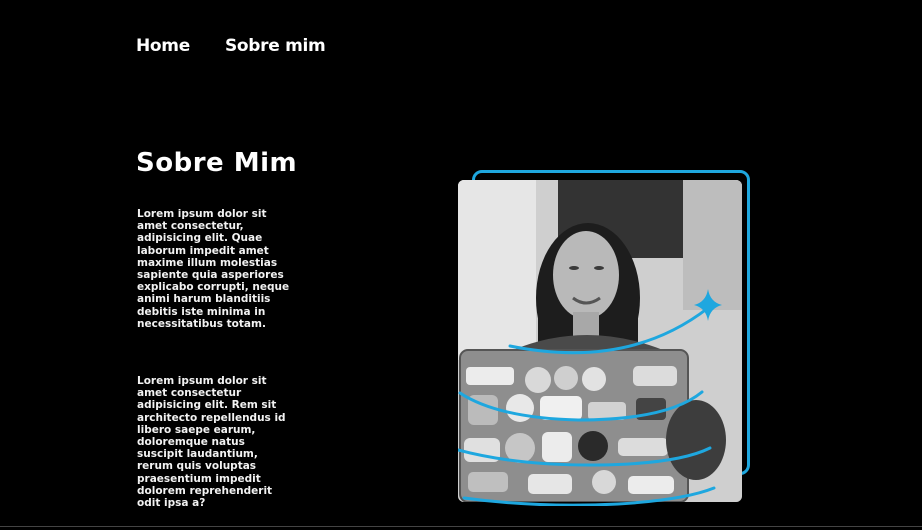 This screenshot has height=530, width=922. Describe the element at coordinates (708, 305) in the screenshot. I see `sparkle-icon` at that location.